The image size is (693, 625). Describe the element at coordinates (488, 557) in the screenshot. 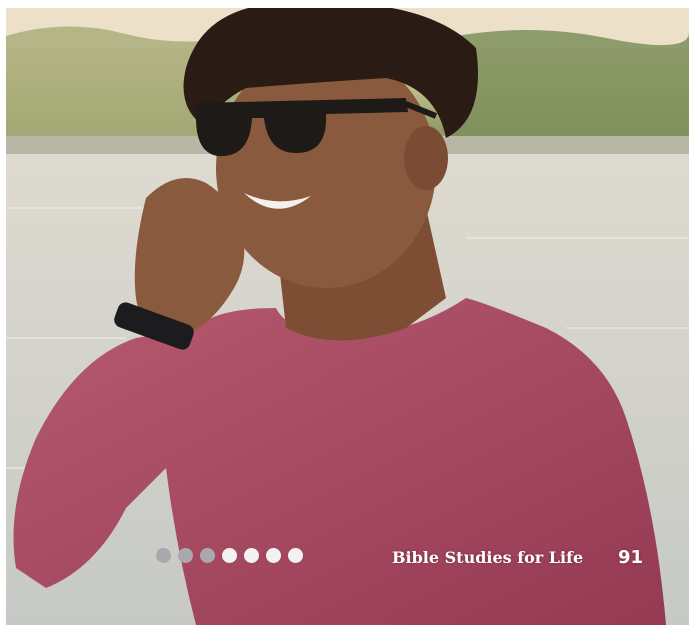

I see `publication-title: Bible Studies for Life` at that location.